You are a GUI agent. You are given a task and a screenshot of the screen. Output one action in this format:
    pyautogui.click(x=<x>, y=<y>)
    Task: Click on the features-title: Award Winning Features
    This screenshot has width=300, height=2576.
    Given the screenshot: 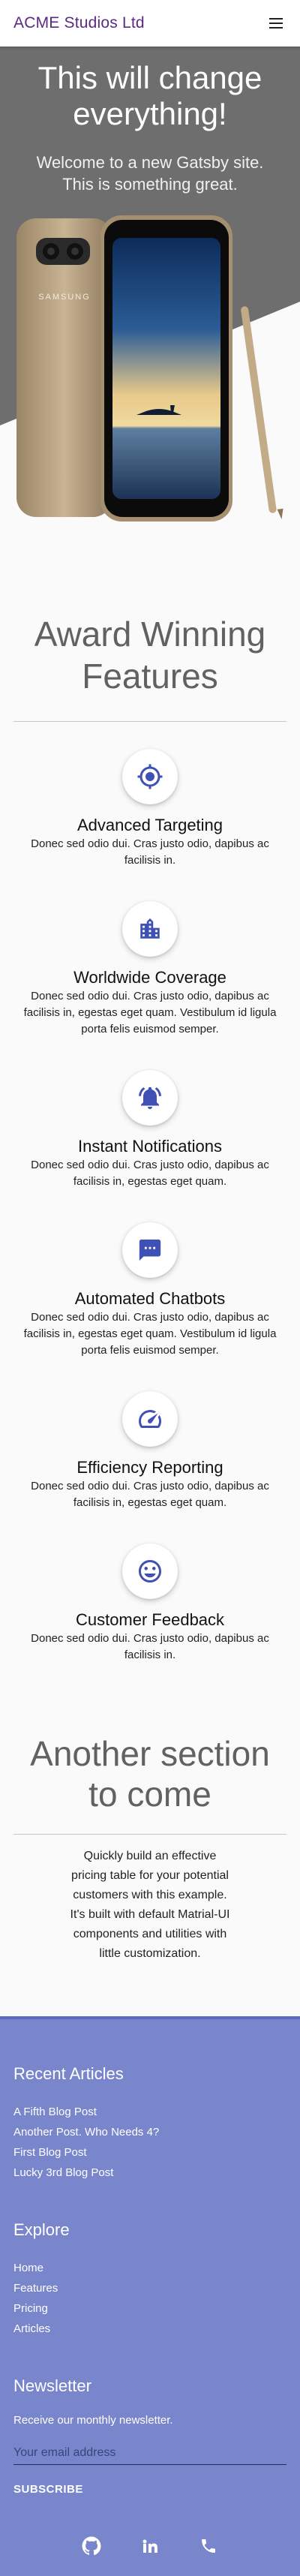 What is the action you would take?
    pyautogui.click(x=150, y=655)
    